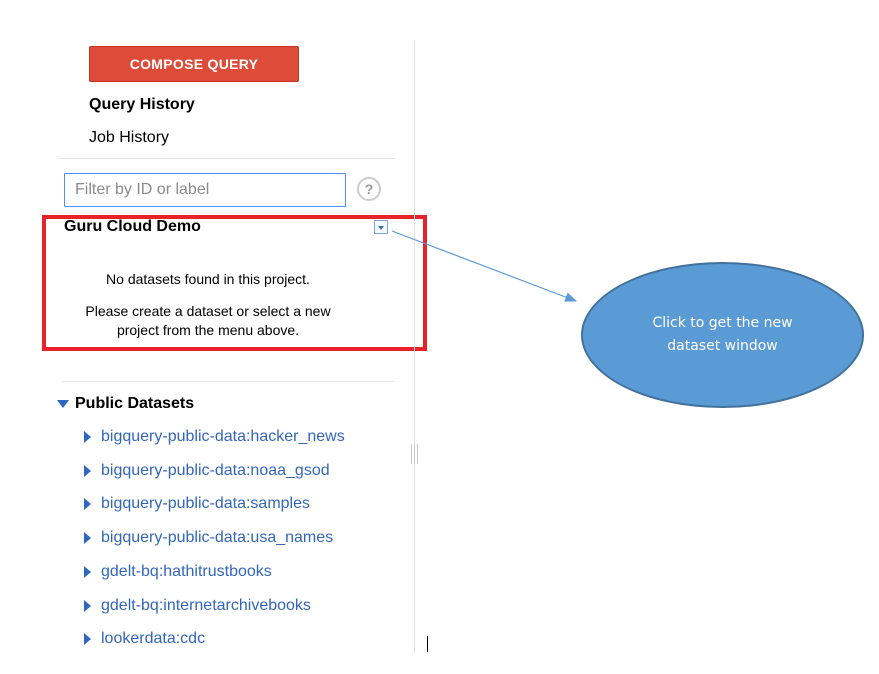 The height and width of the screenshot is (674, 879). What do you see at coordinates (722, 346) in the screenshot?
I see `callout-line-2: dataset window` at bounding box center [722, 346].